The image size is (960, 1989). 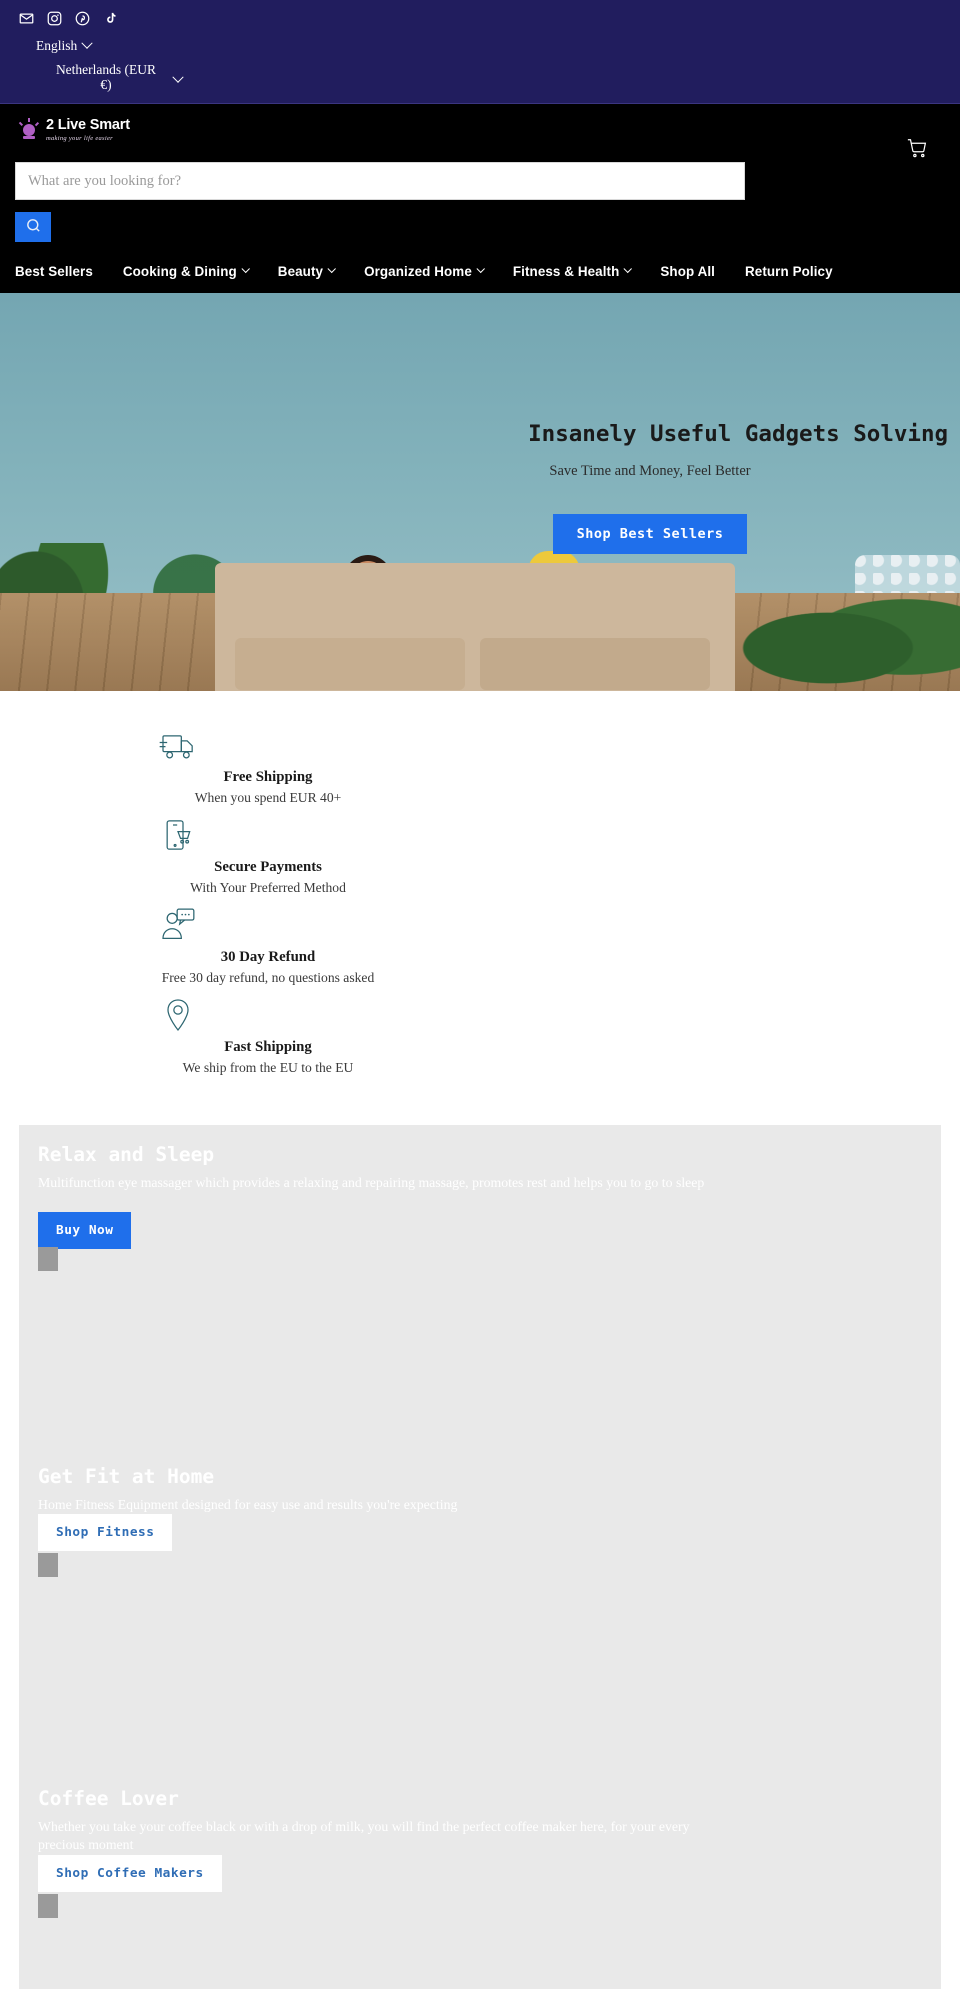 What do you see at coordinates (374, 766) in the screenshot?
I see `feature-free-shipping: Free Shipping When you spend EUR 40+` at bounding box center [374, 766].